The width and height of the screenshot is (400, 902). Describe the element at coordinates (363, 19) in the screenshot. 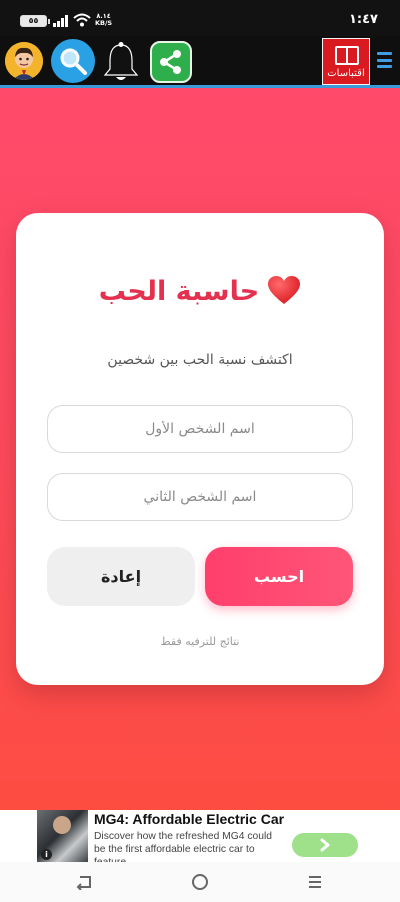

I see `clock: ١:٤٧` at that location.